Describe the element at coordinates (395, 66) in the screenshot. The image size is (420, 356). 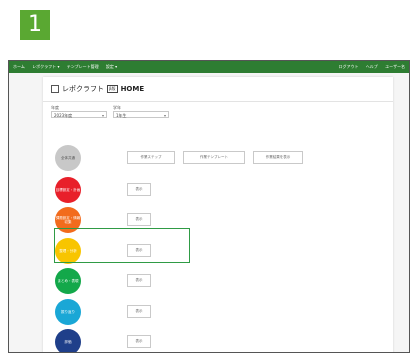
I see `user-name: ユーザー名` at that location.